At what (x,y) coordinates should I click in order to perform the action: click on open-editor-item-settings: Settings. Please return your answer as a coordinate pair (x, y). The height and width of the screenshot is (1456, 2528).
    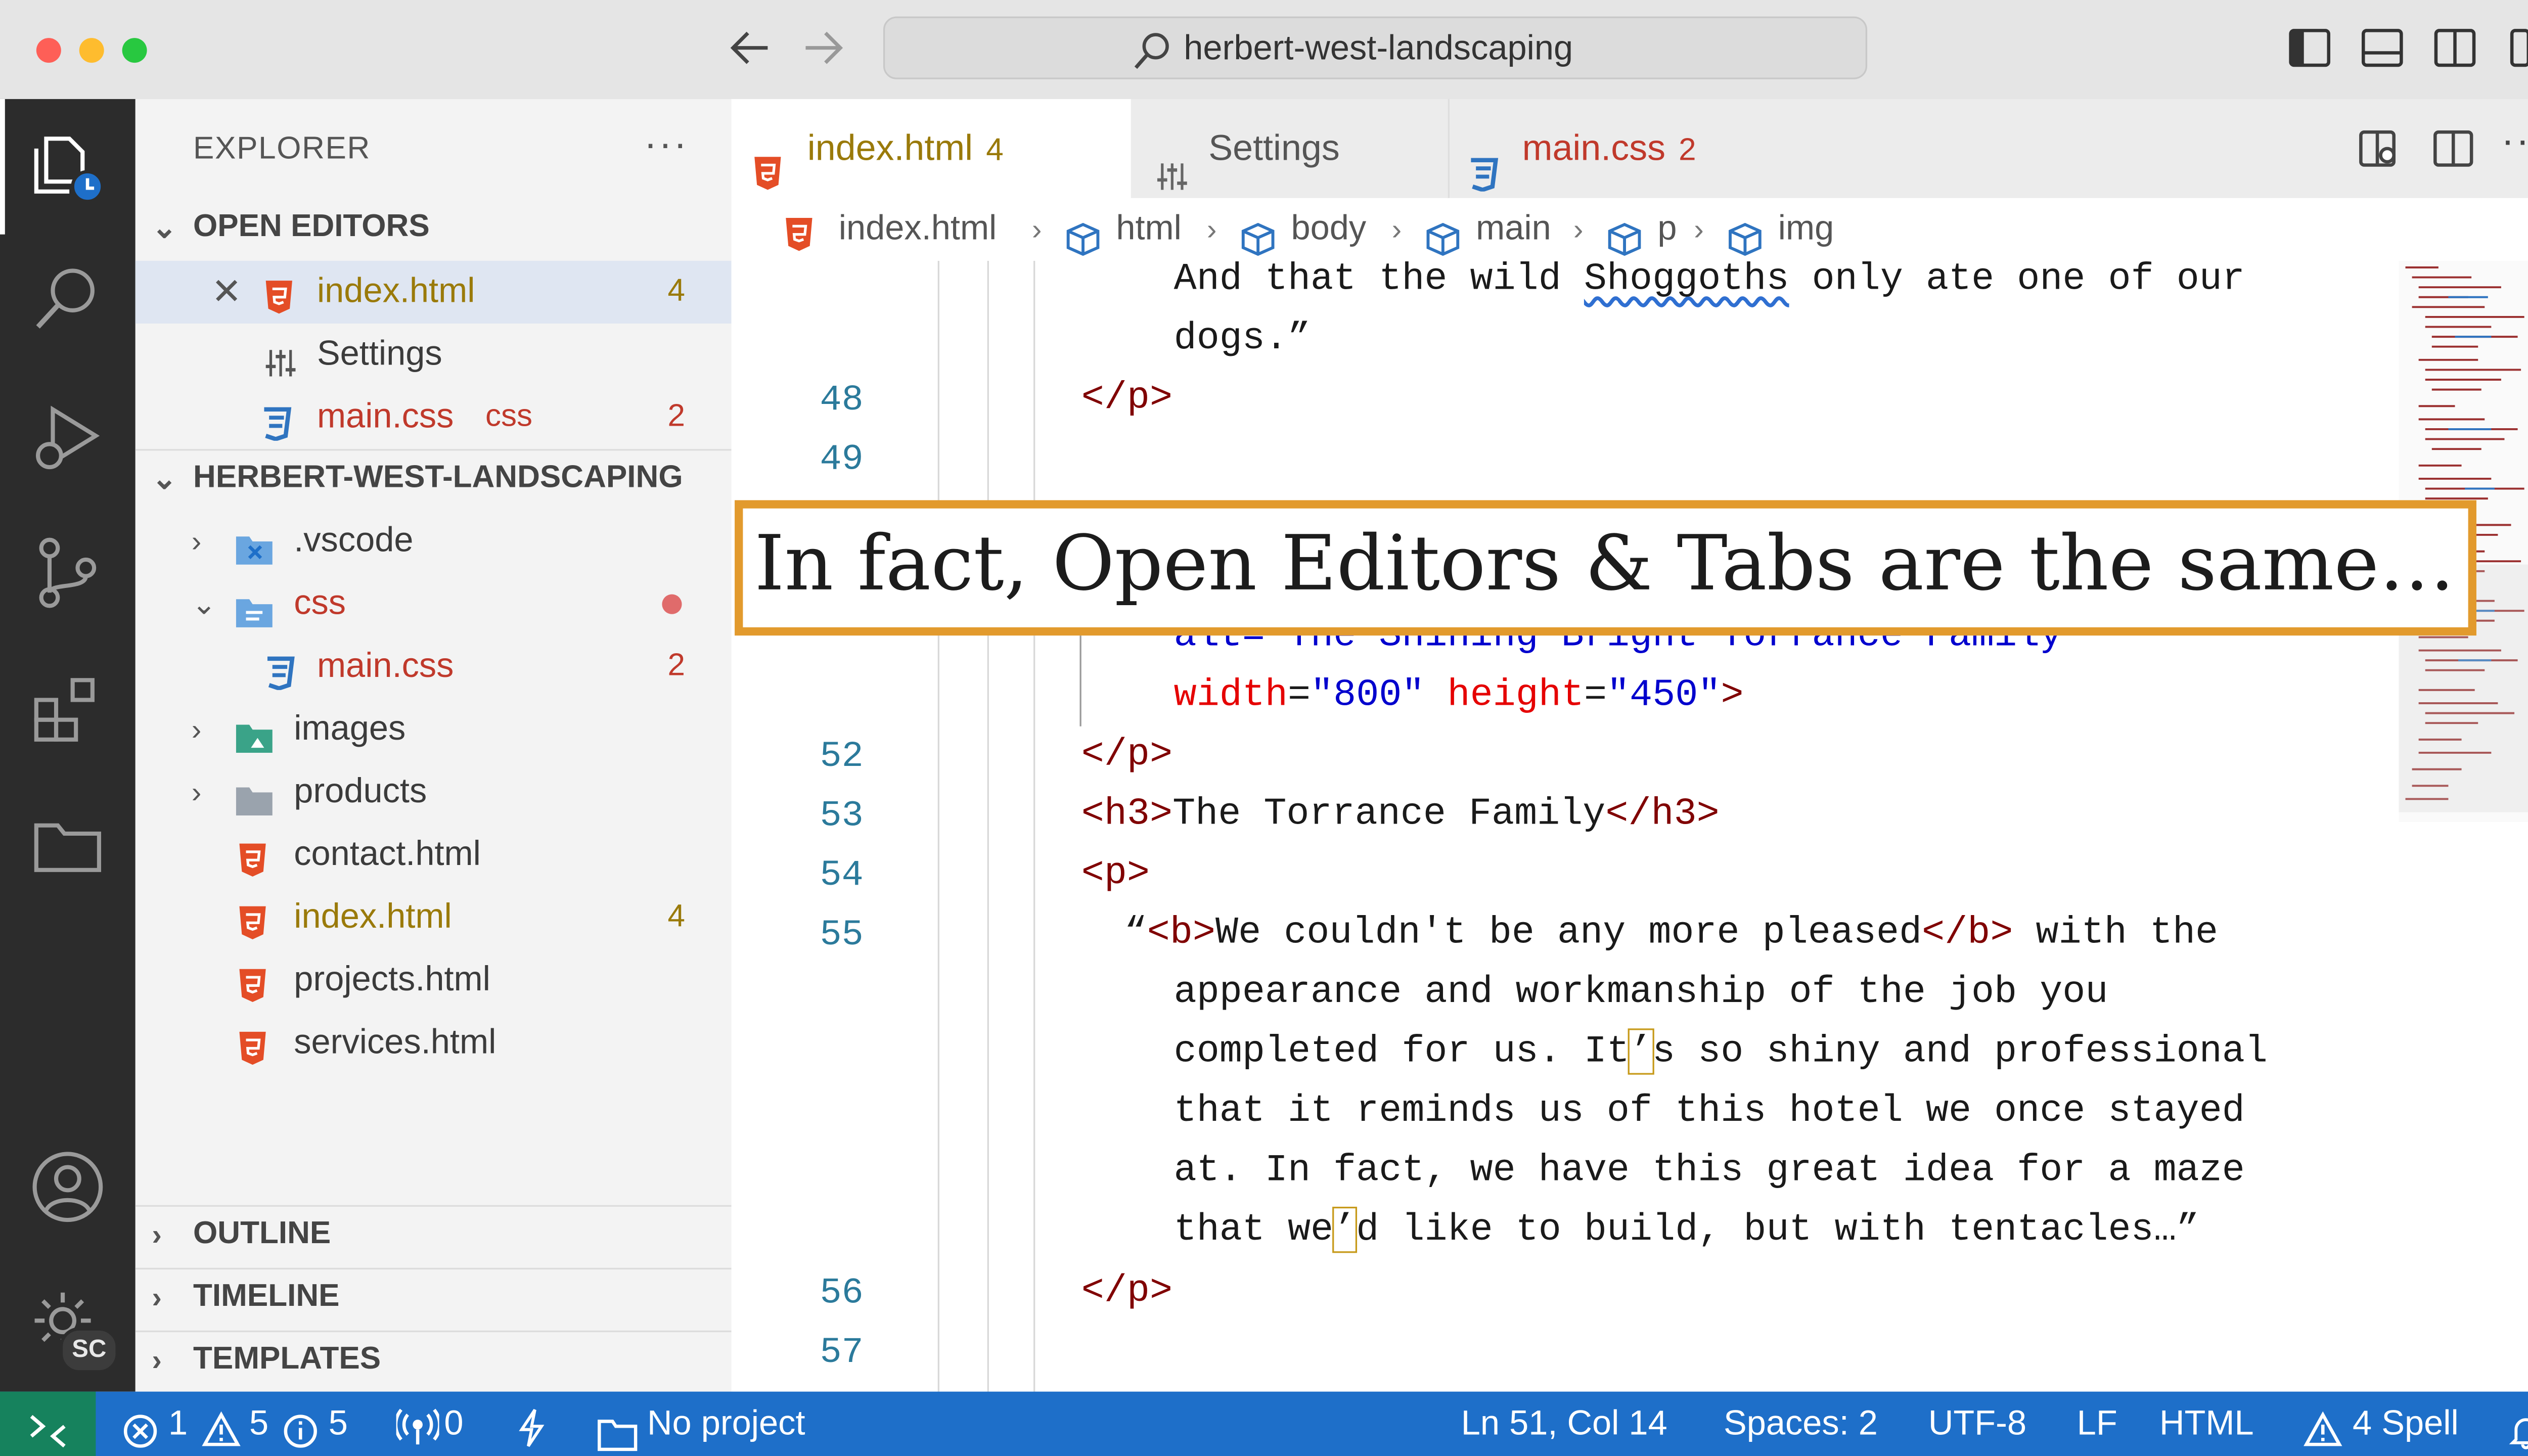
    Looking at the image, I should click on (434, 355).